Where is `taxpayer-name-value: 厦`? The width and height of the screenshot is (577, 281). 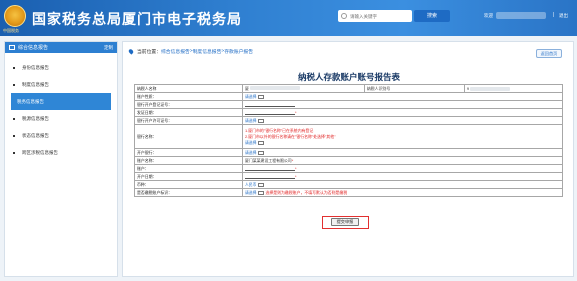
taxpayer-name-value: 厦 is located at coordinates (247, 88).